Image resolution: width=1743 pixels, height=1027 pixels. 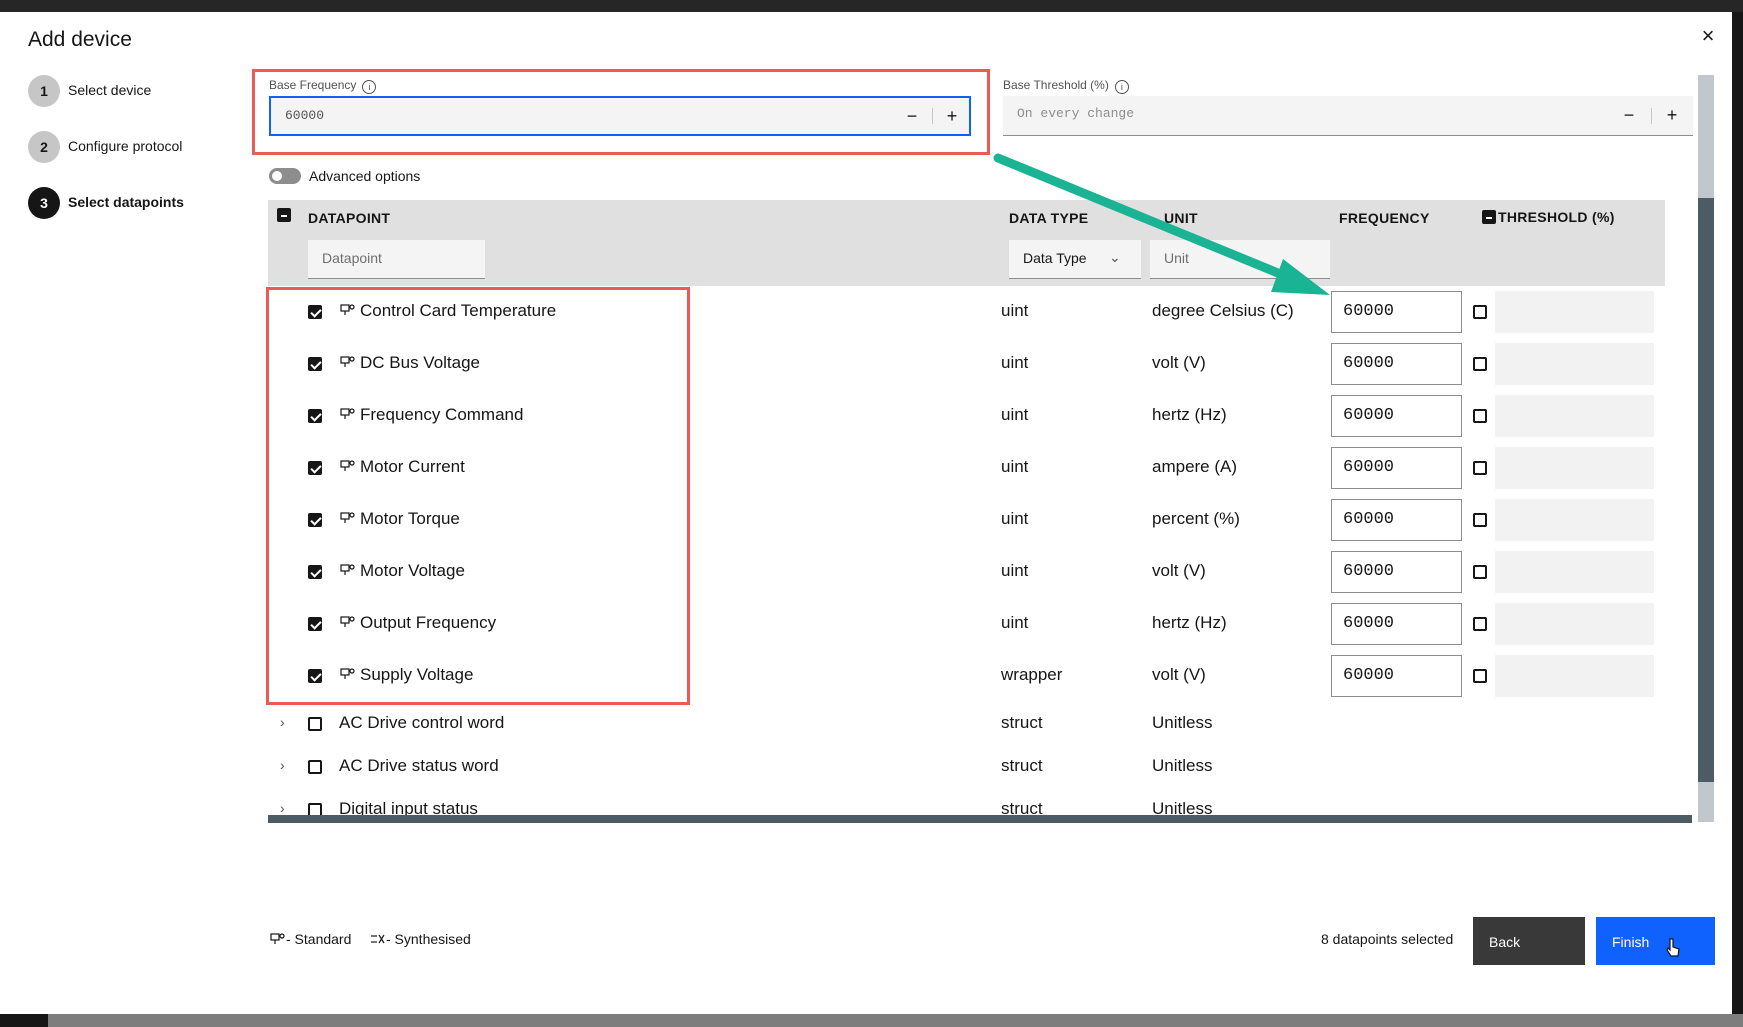 I want to click on base-threshold-input: On every change − +, so click(x=1348, y=116).